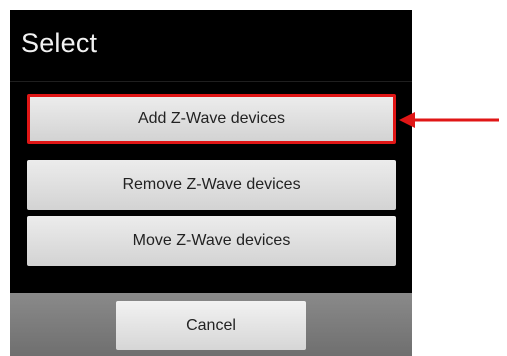 The image size is (507, 356). Describe the element at coordinates (211, 81) in the screenshot. I see `title-divider` at that location.